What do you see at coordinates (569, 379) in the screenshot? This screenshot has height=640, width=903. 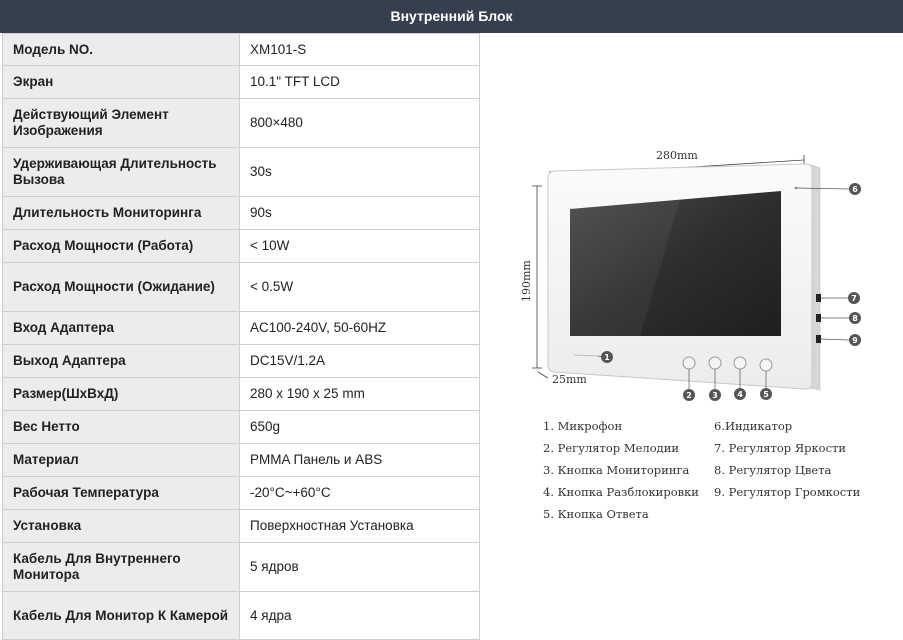 I see `depth-label: 25mm` at bounding box center [569, 379].